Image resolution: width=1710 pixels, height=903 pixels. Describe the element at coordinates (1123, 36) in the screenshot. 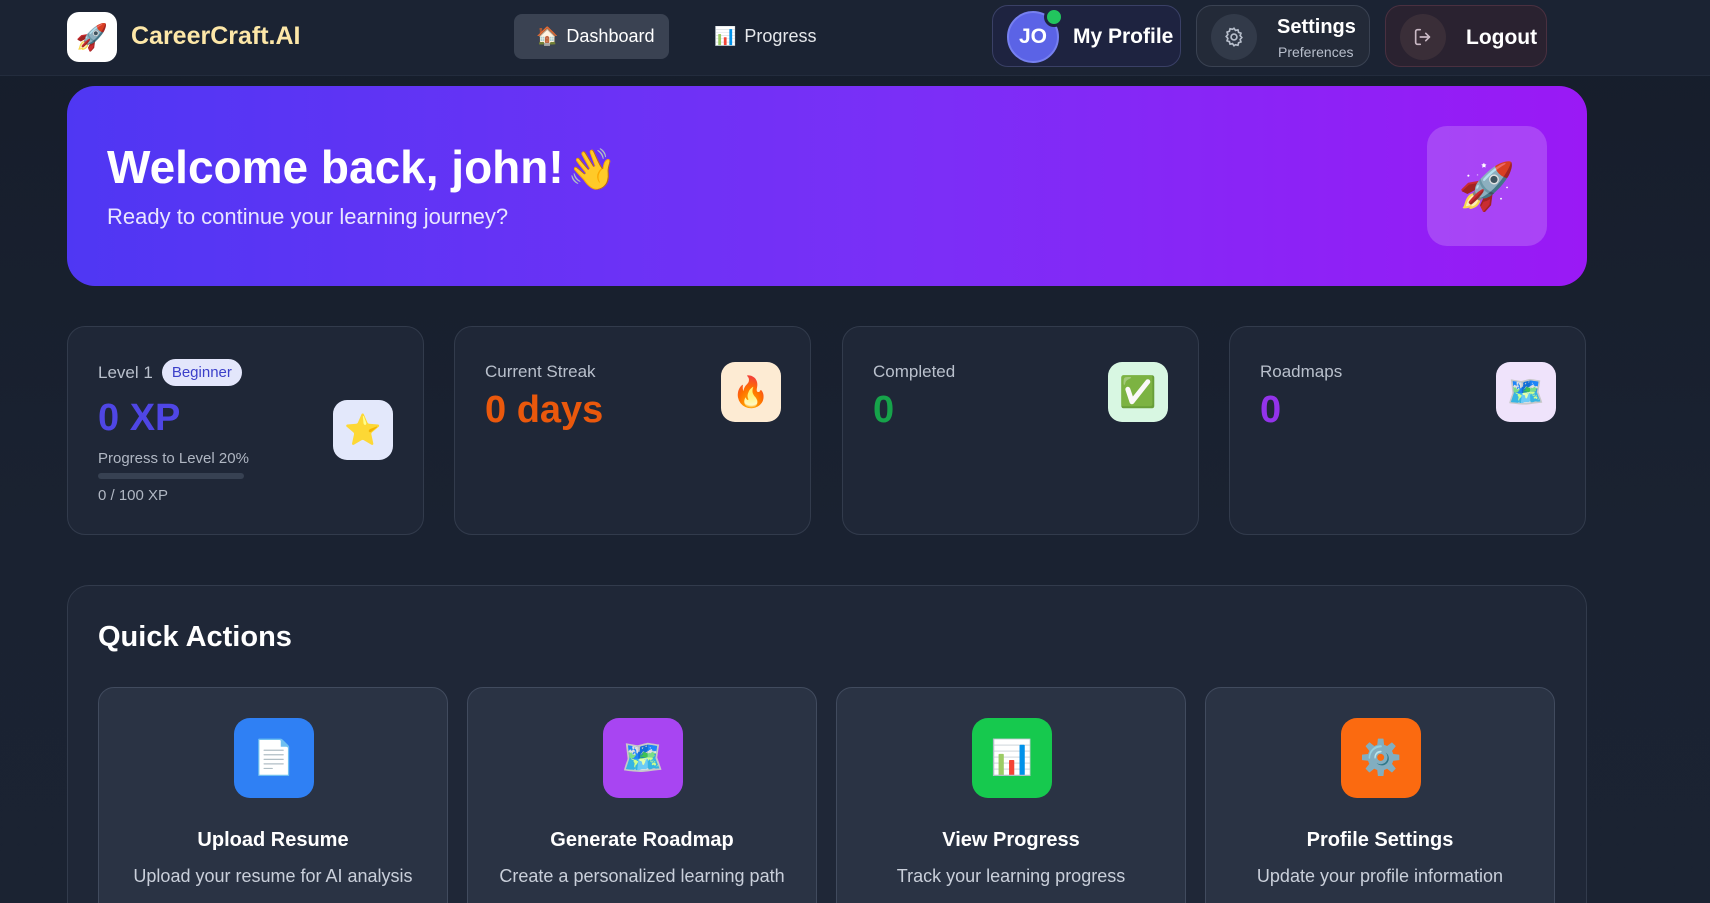

I see `my-profile-label: My Profile` at that location.